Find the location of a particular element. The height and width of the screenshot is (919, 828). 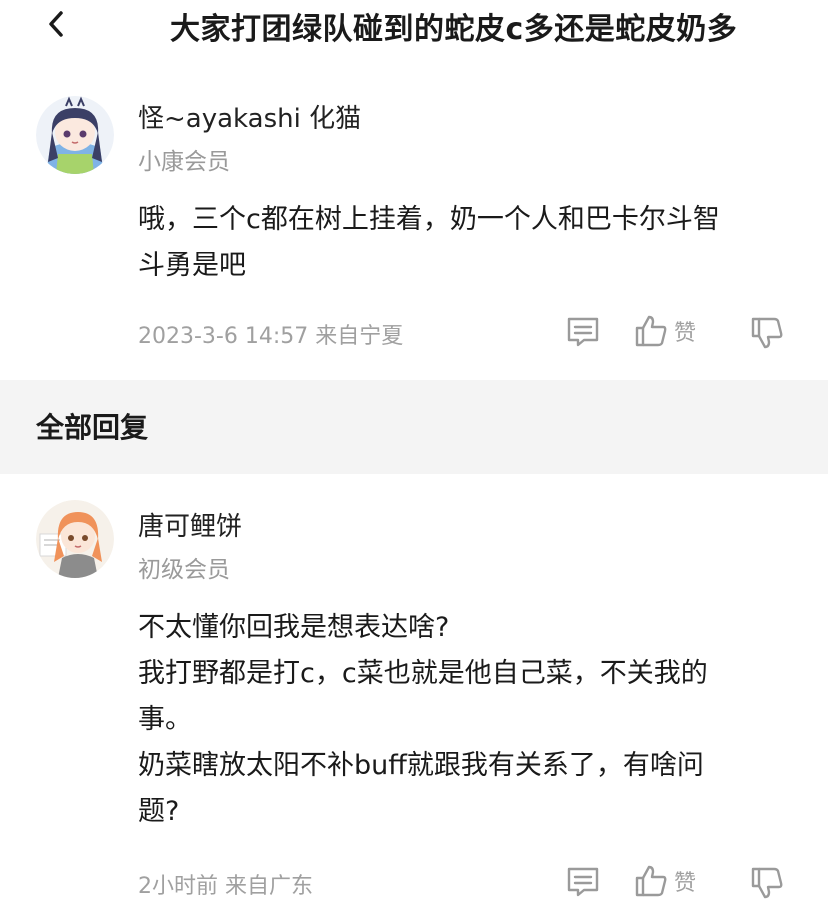

content-line: 奶菜瞎放太阳不补buff就跟我有关系了，有啥问 is located at coordinates (421, 765).